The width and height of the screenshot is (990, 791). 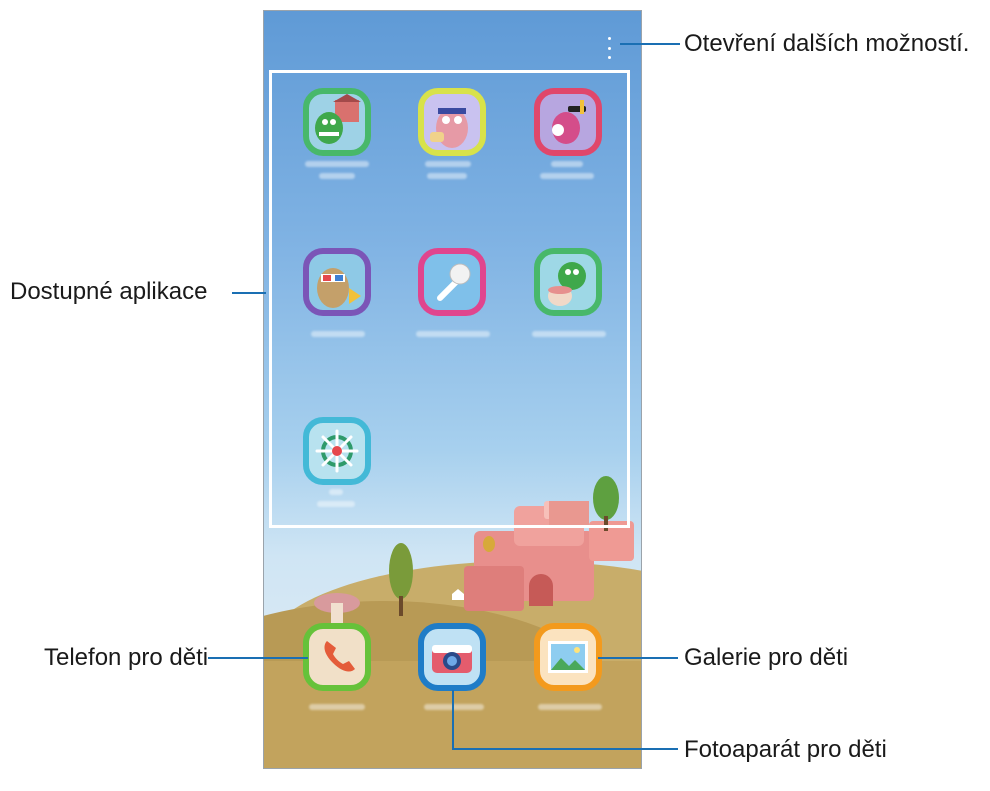 I want to click on ship-wheel-art, so click(x=337, y=451).